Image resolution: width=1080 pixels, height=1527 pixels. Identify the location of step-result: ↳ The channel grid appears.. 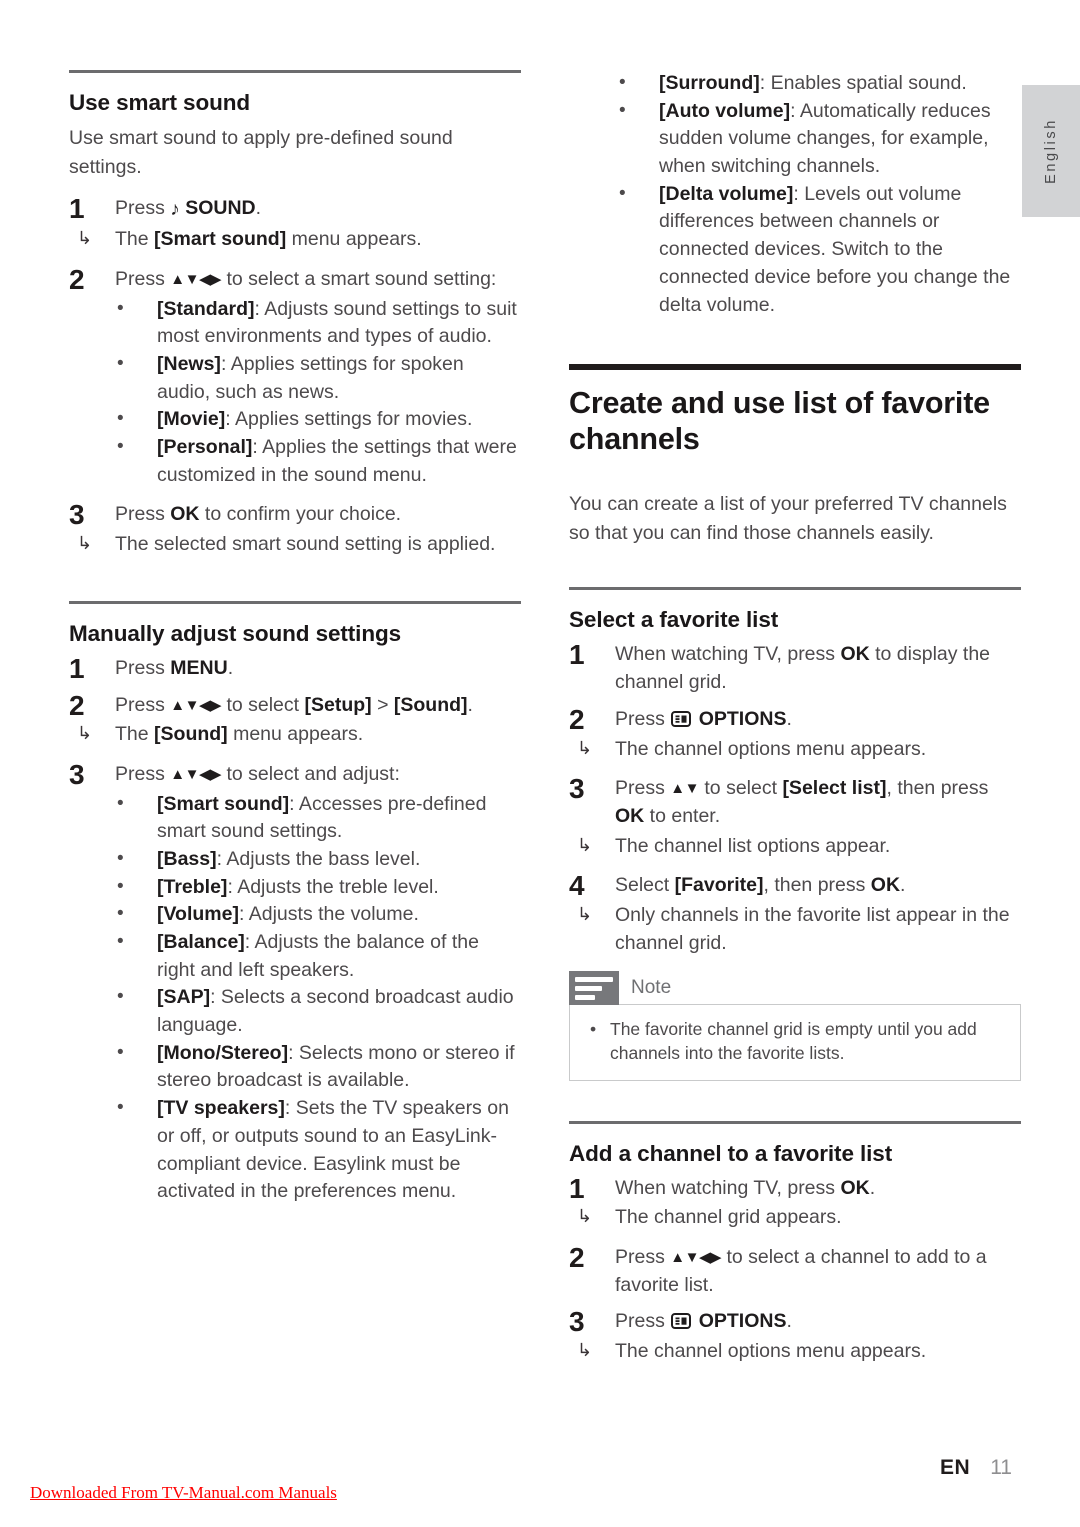
(795, 1218).